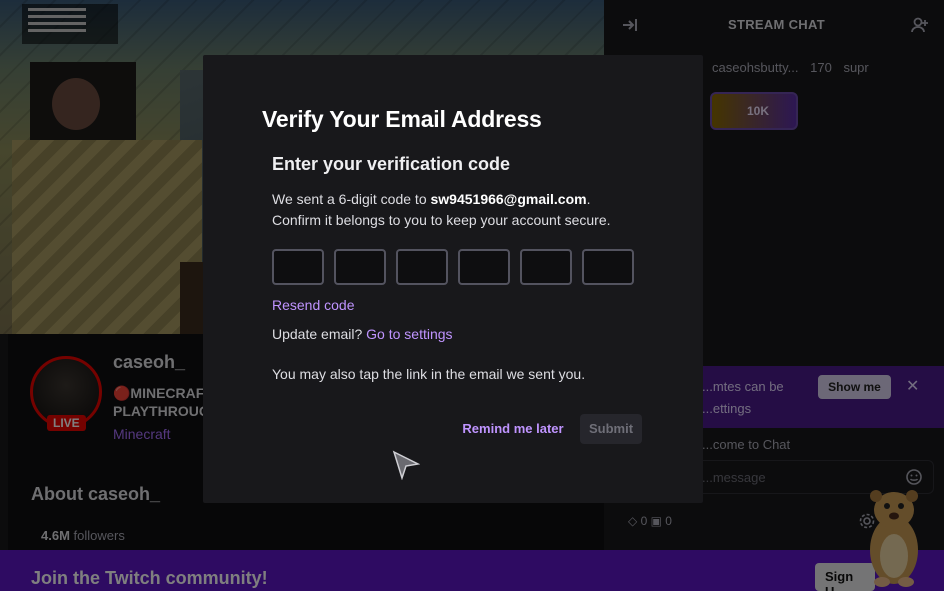 The image size is (944, 591). I want to click on email-address: sw9451966@gmail.com, so click(508, 199).